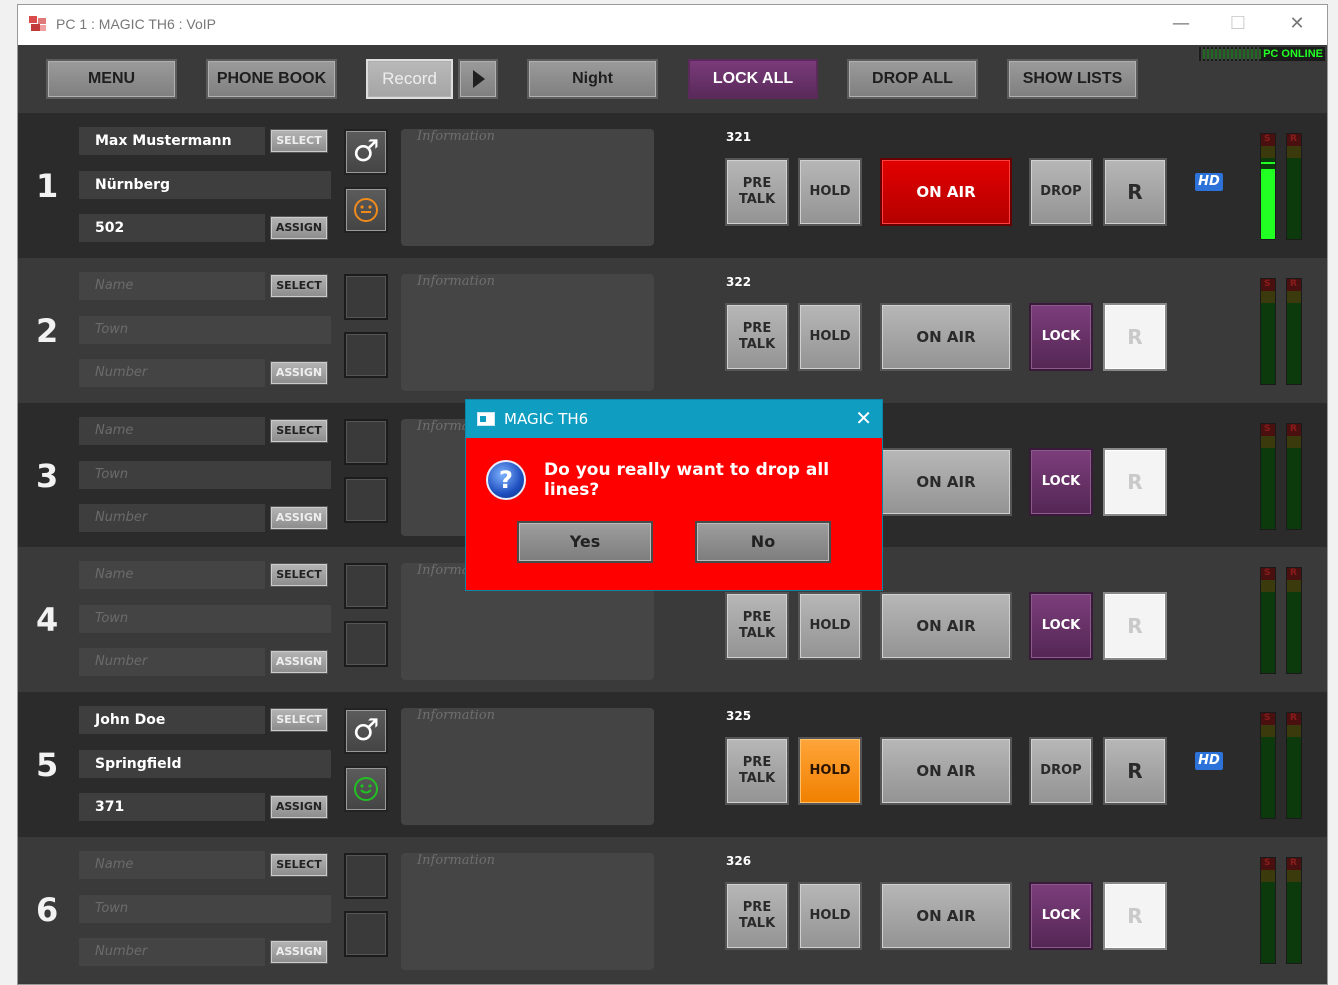  I want to click on night-button: Night, so click(592, 79).